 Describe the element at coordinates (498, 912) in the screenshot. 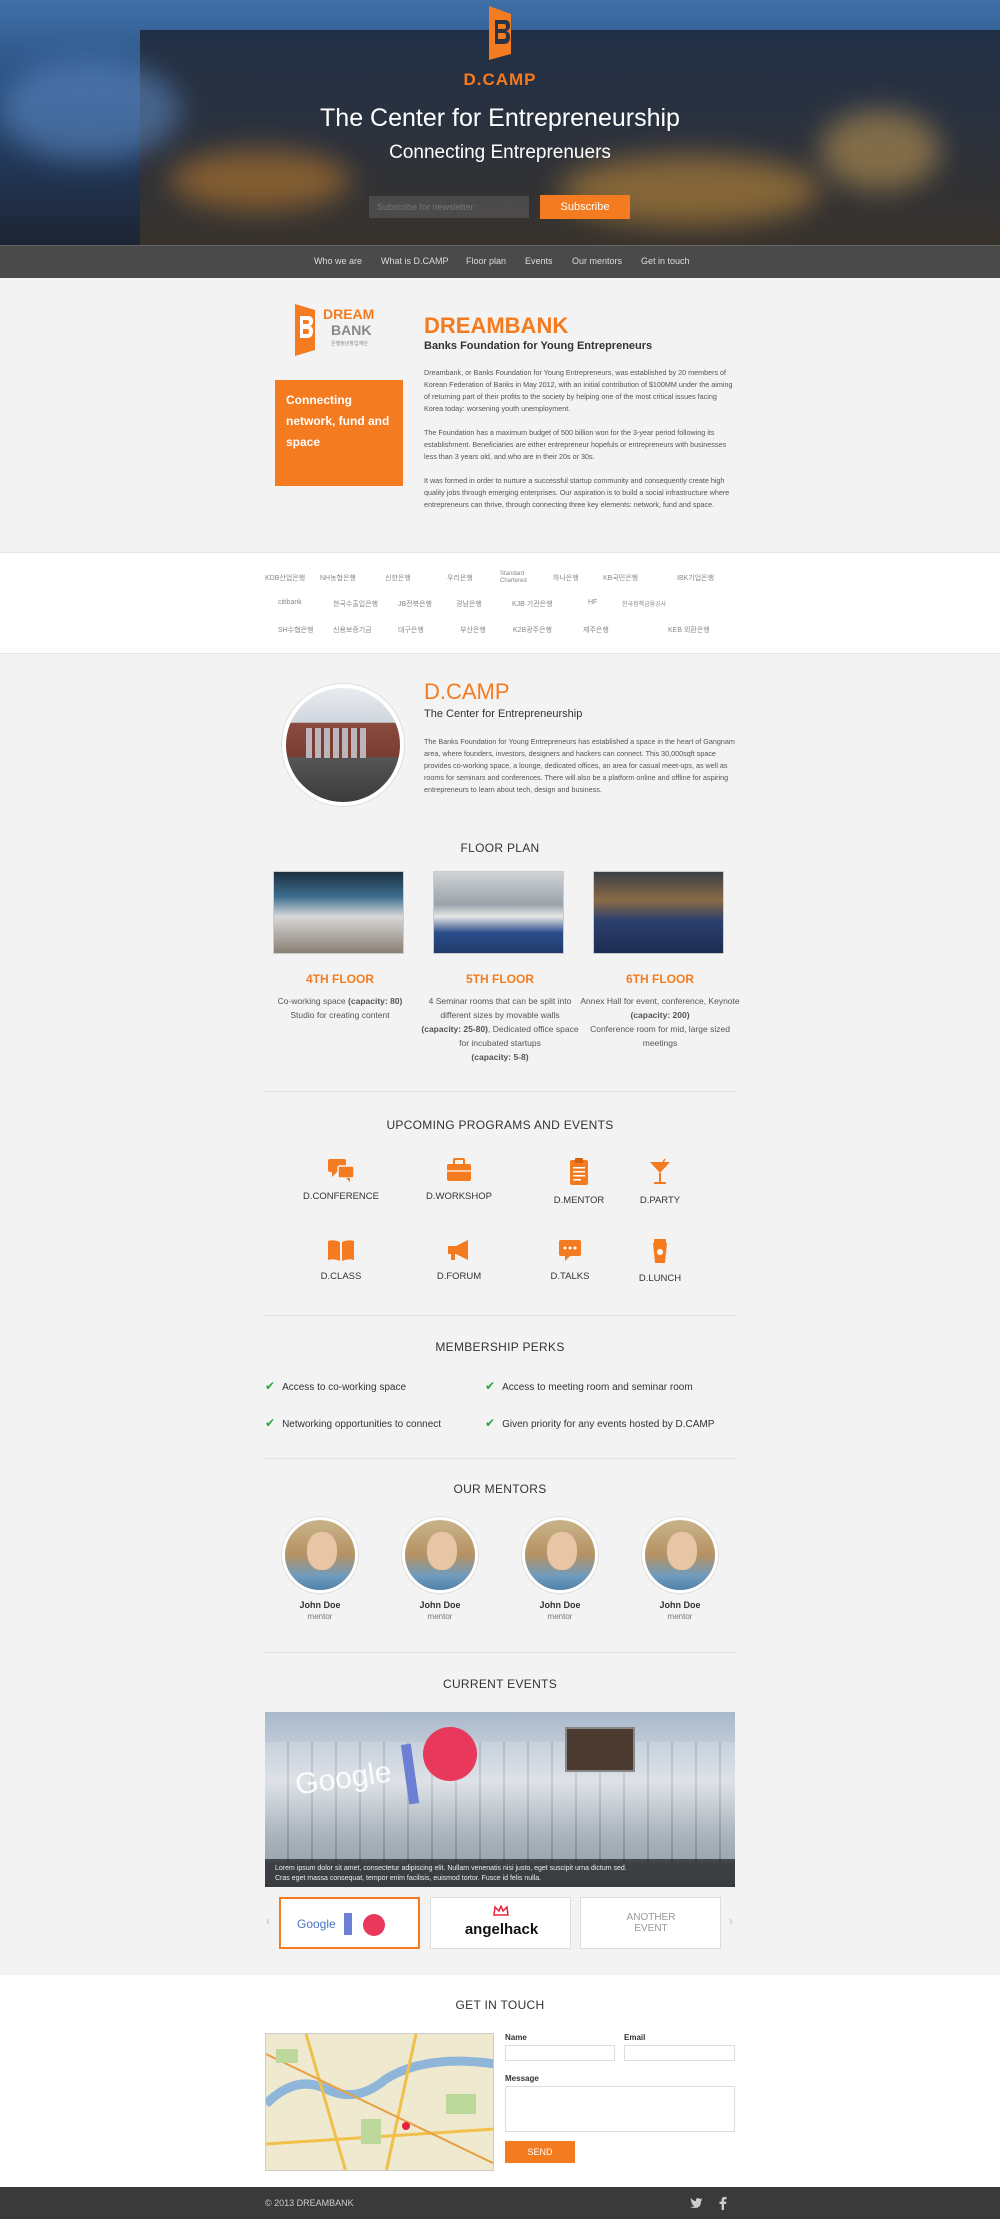

I see `floor-5-photo` at that location.